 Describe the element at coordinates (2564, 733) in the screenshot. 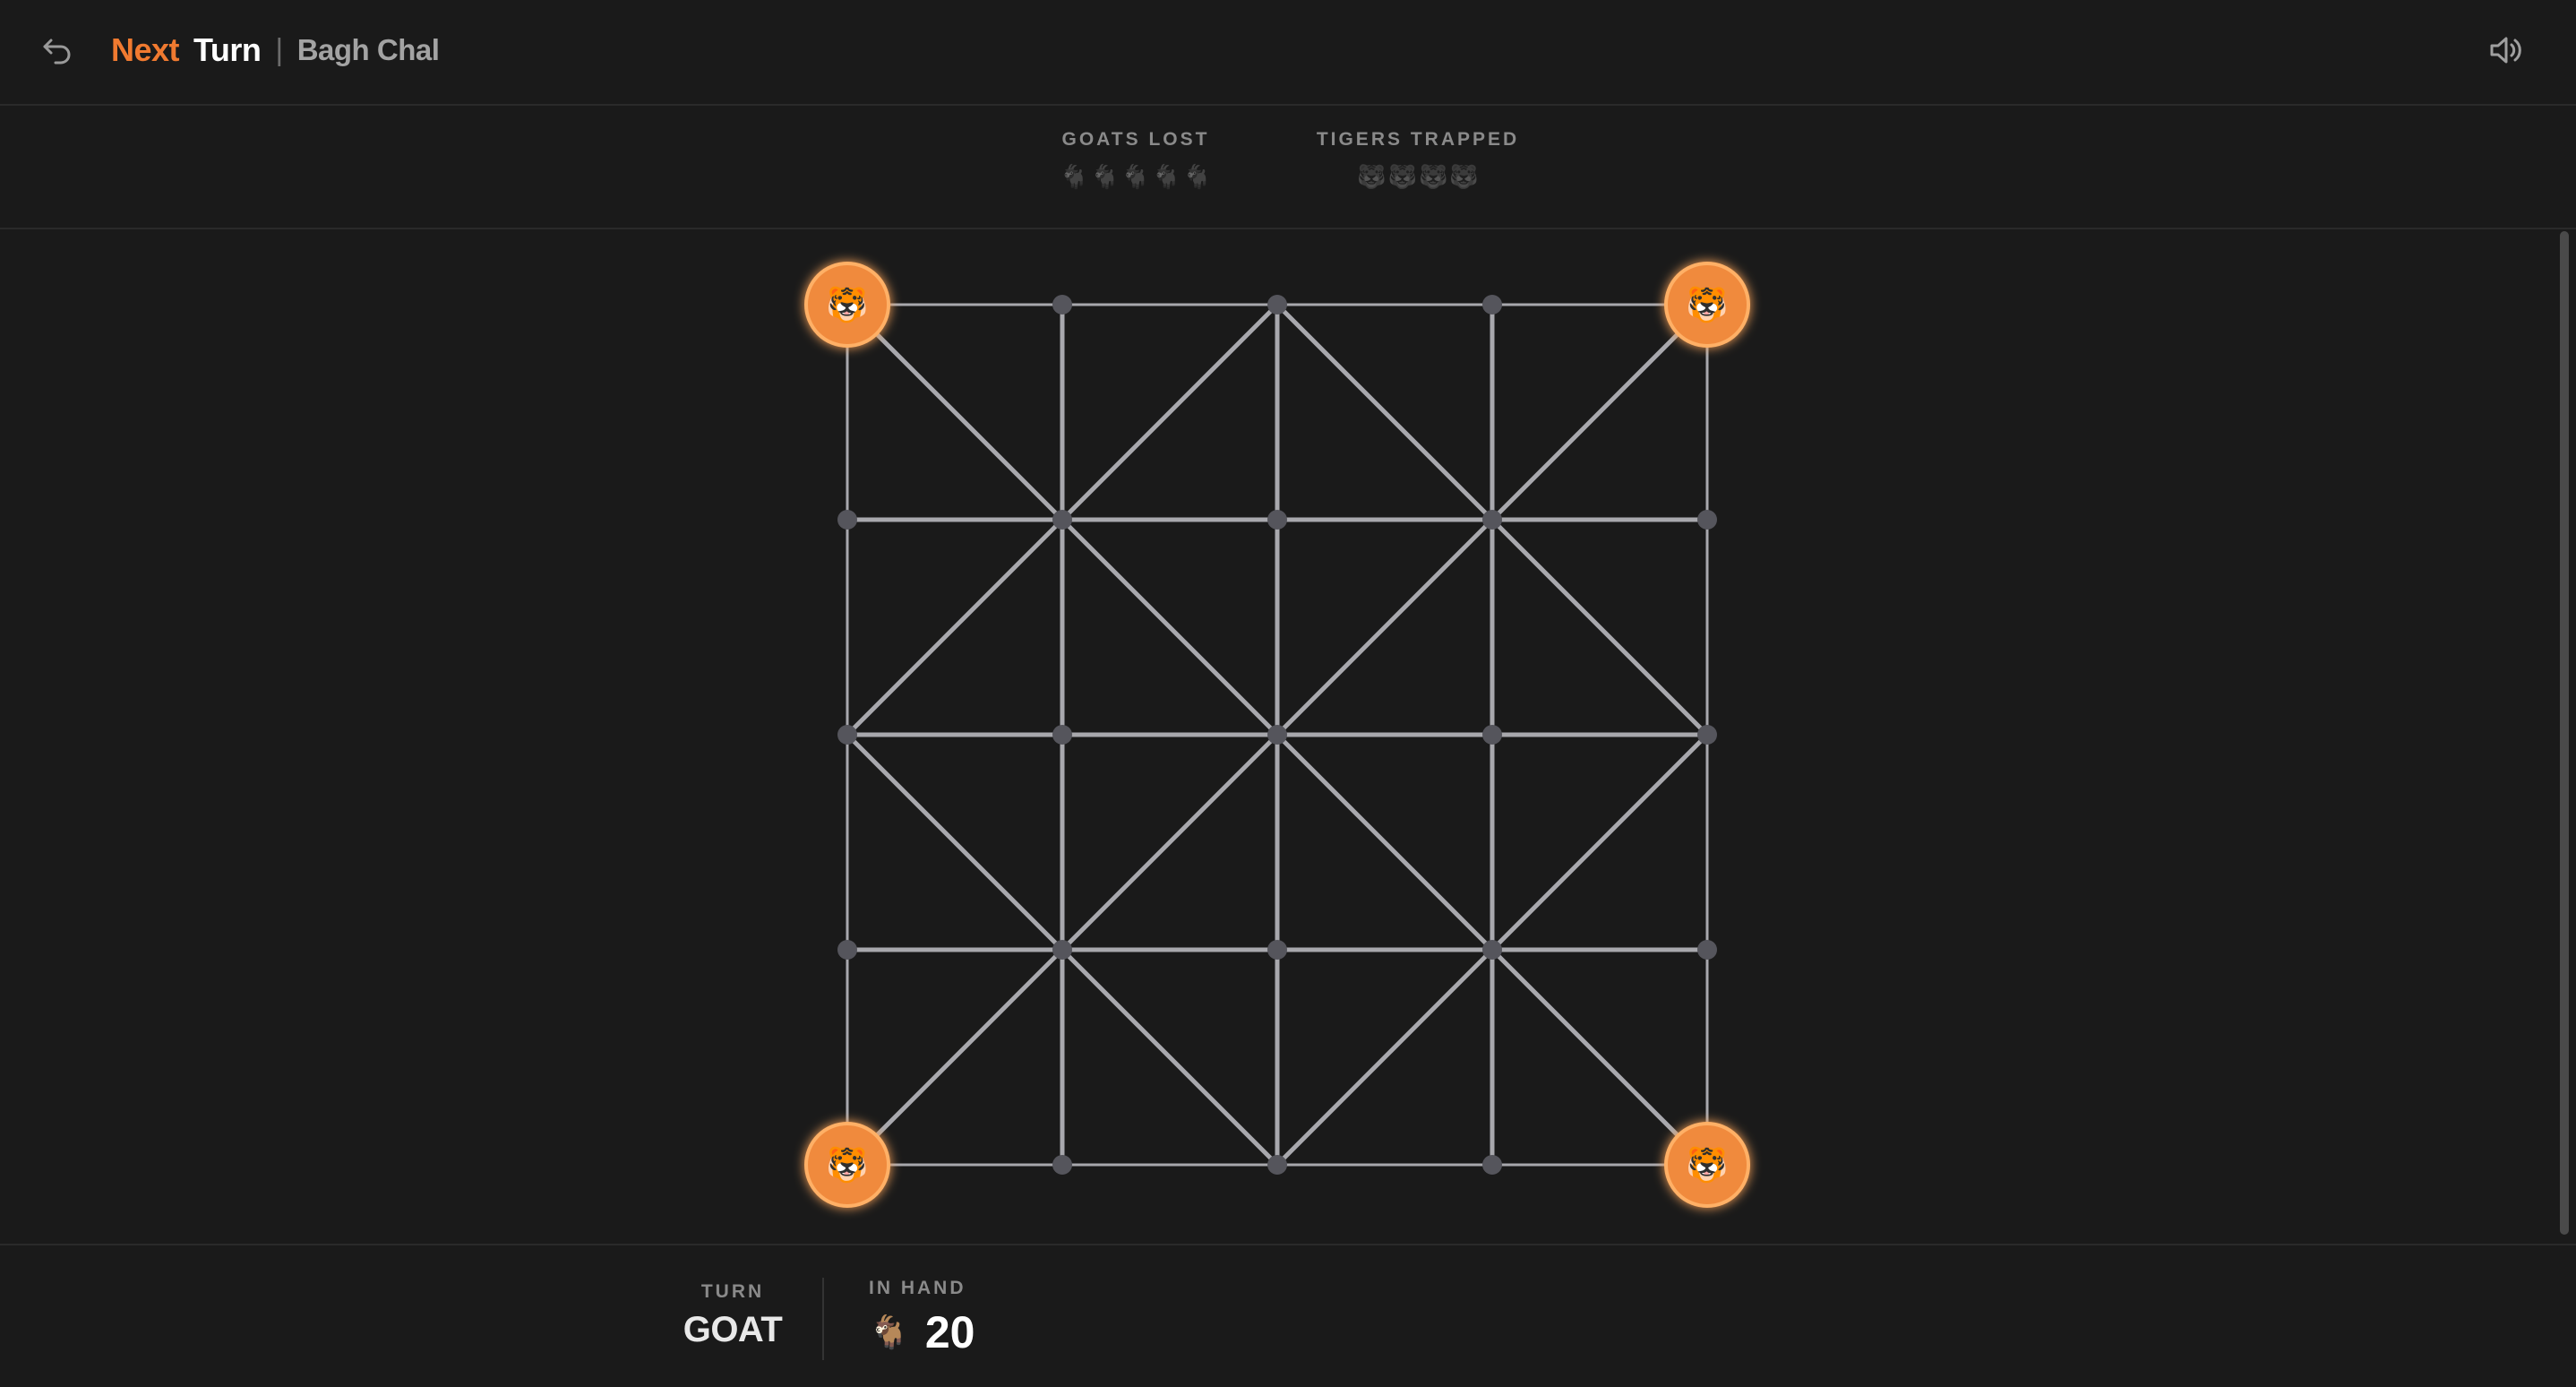

I see `scrollbar-thumb` at that location.